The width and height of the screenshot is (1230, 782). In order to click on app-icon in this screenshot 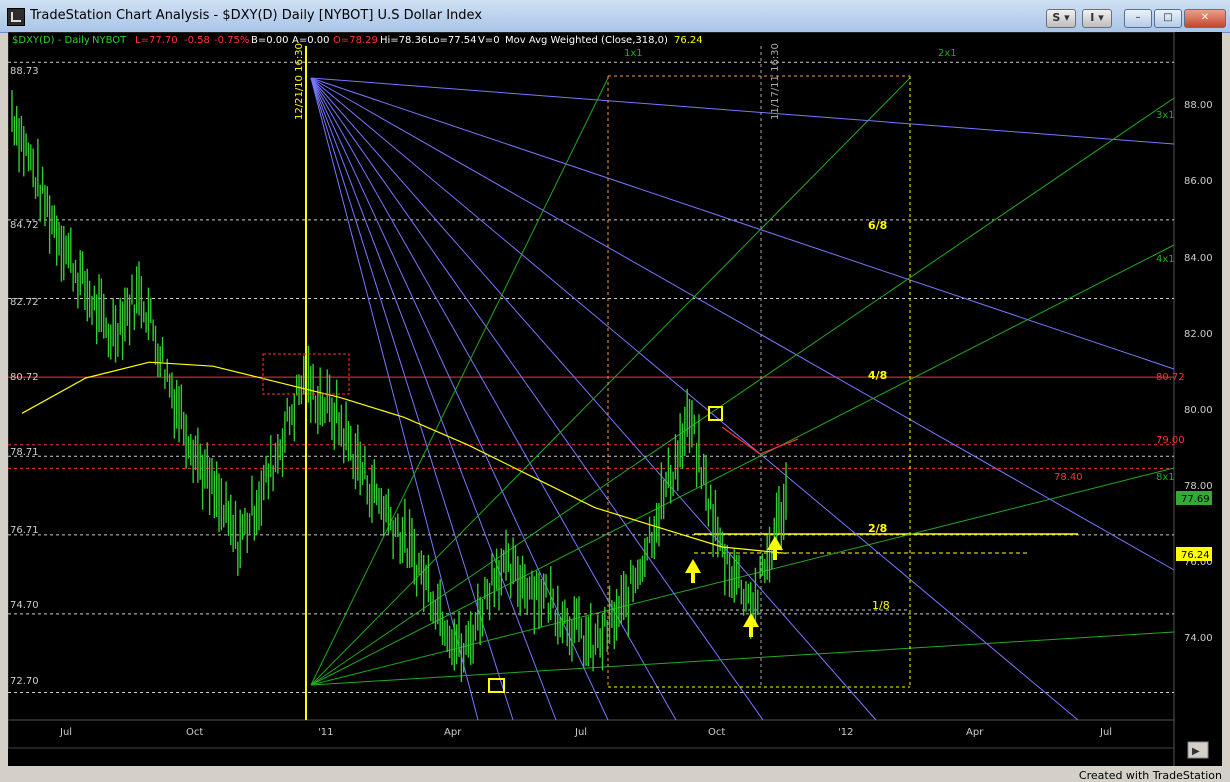, I will do `click(16, 17)`.